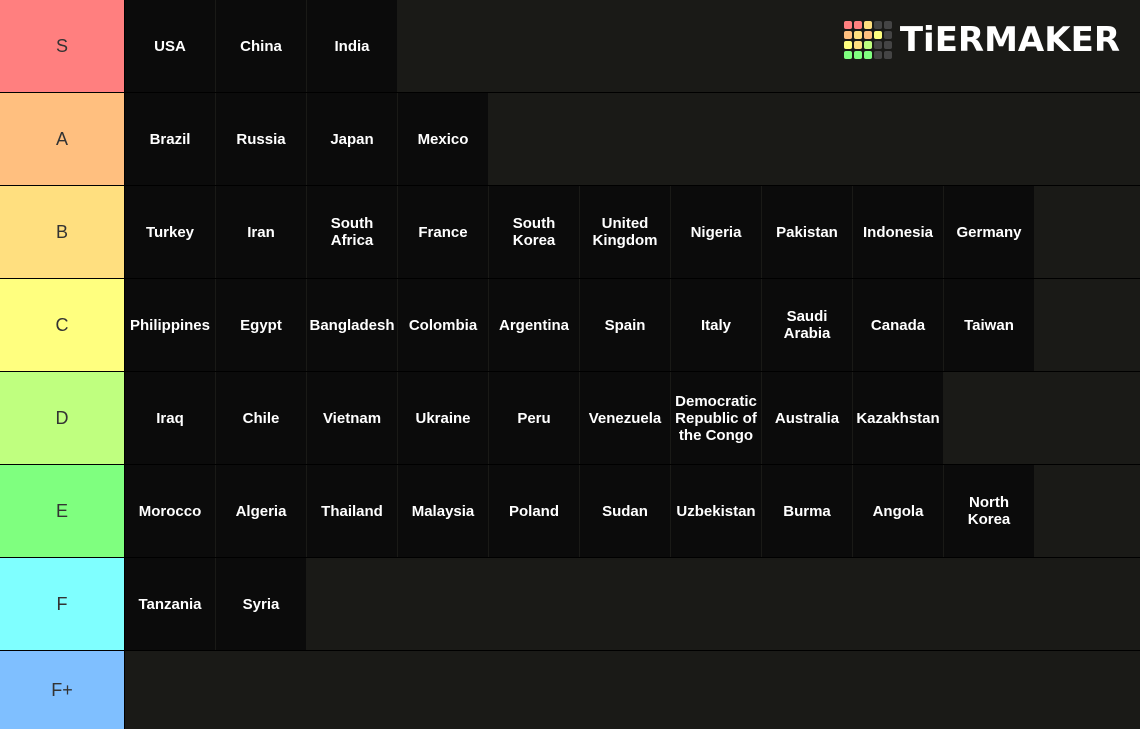 Image resolution: width=1140 pixels, height=729 pixels. What do you see at coordinates (443, 232) in the screenshot?
I see `tier-item: France` at bounding box center [443, 232].